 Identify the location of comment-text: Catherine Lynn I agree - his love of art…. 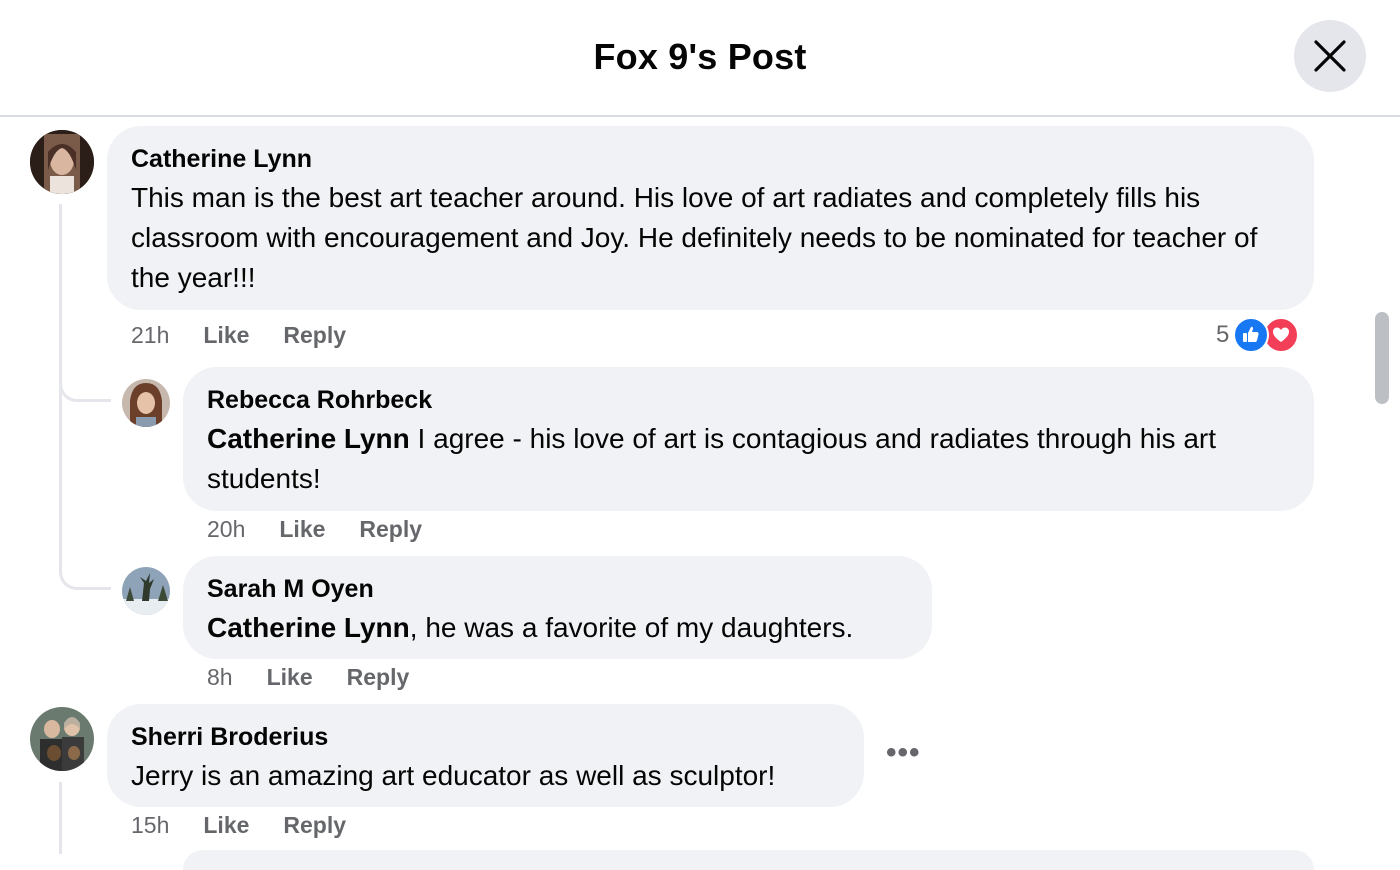
(748, 459).